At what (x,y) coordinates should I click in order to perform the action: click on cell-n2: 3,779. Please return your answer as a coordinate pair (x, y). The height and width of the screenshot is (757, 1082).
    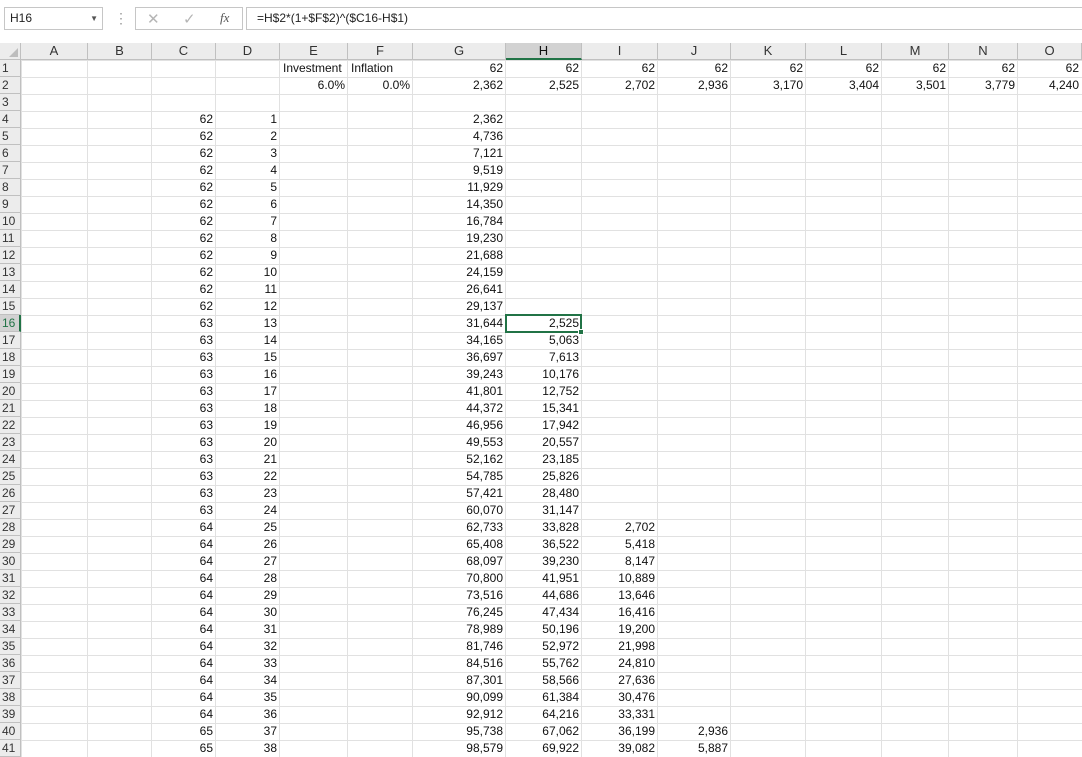
    Looking at the image, I should click on (983, 85).